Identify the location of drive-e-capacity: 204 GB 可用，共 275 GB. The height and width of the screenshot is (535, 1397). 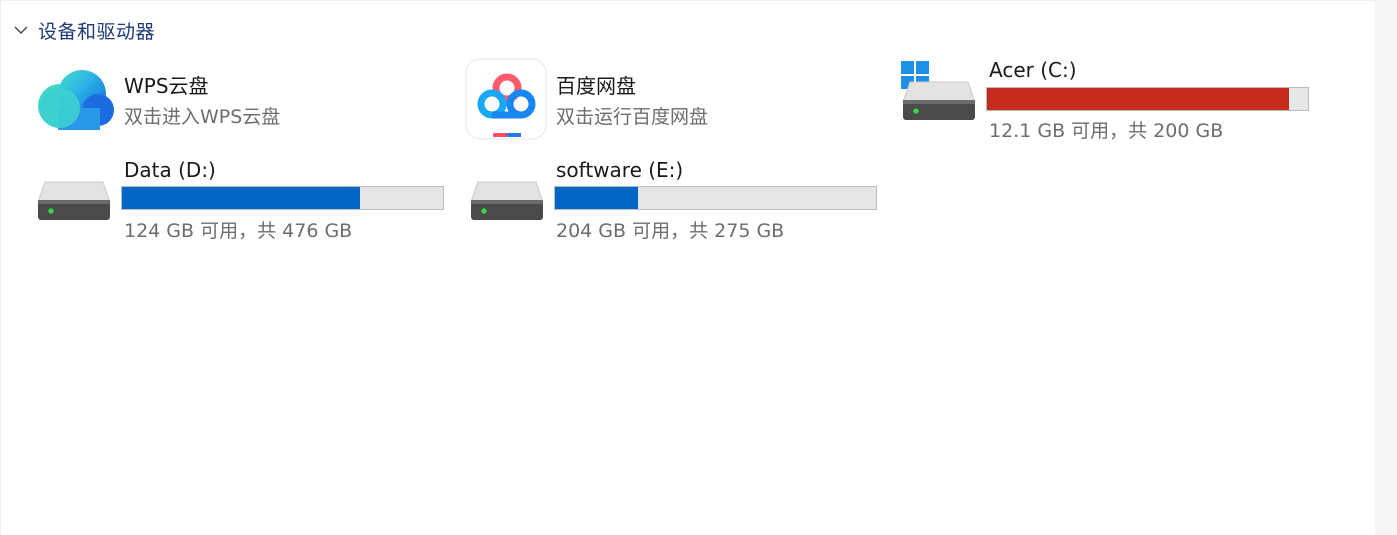
(670, 231).